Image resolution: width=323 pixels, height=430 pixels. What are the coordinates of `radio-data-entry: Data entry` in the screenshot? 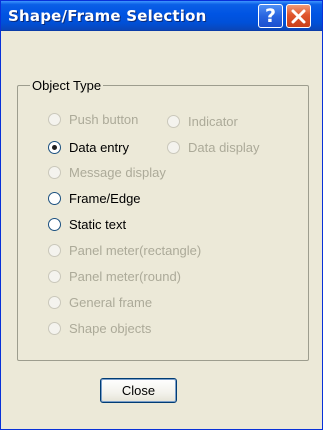 It's located at (88, 147).